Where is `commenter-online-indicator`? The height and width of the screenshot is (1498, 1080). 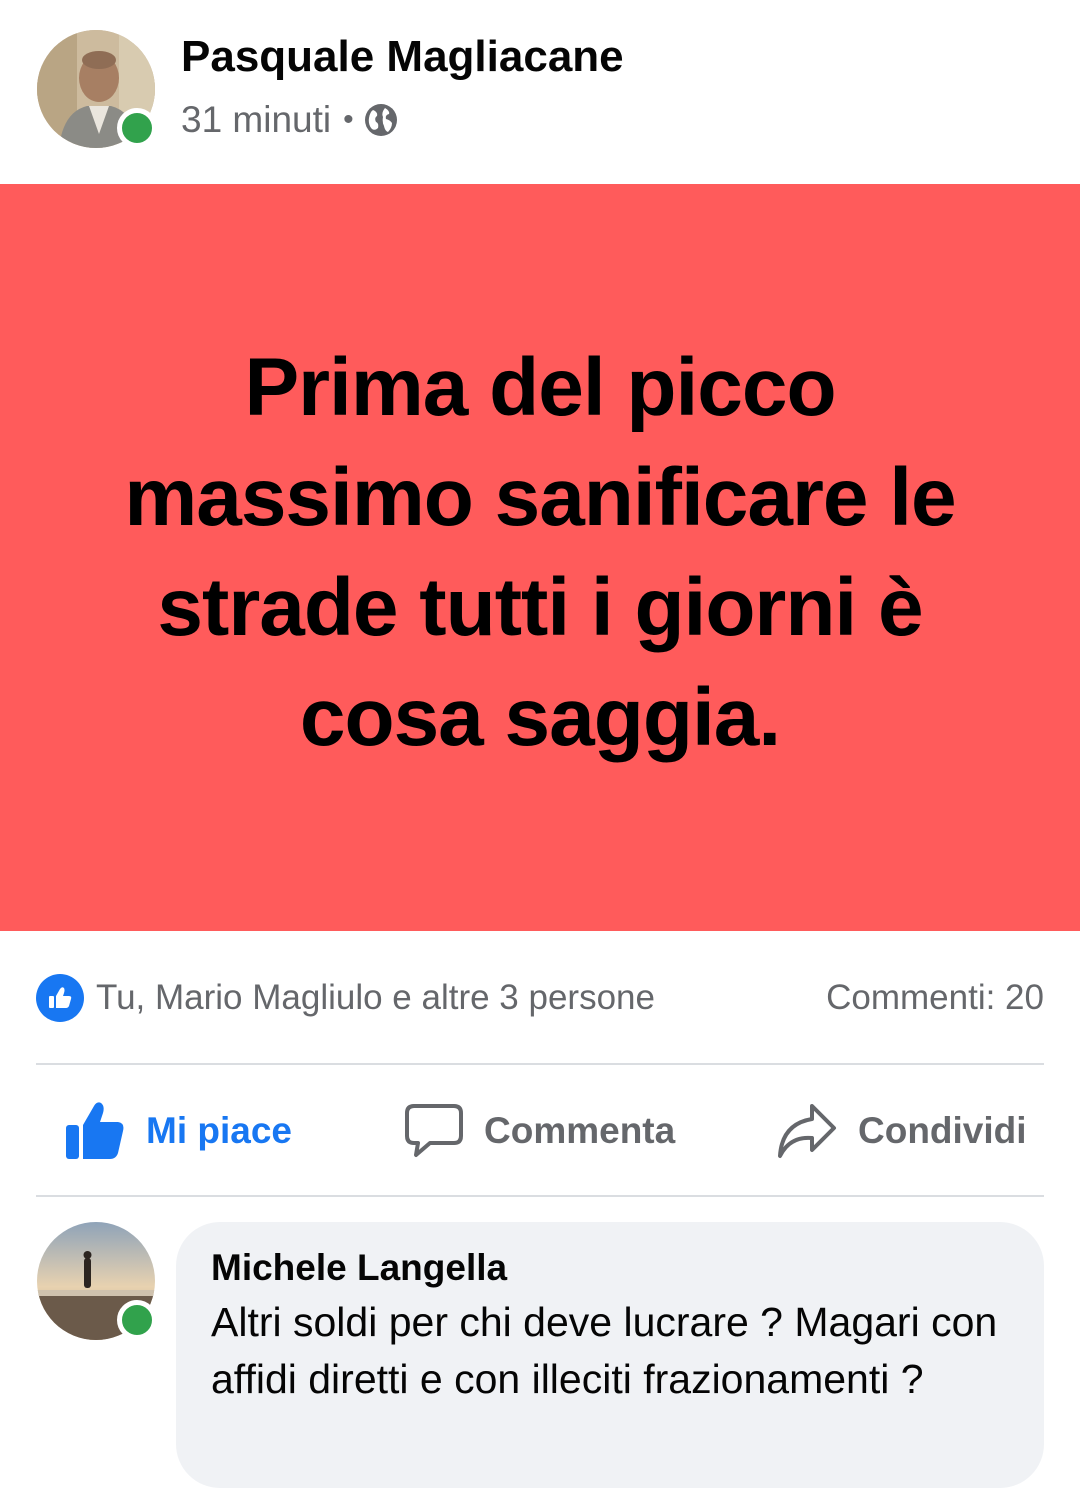 commenter-online-indicator is located at coordinates (137, 1320).